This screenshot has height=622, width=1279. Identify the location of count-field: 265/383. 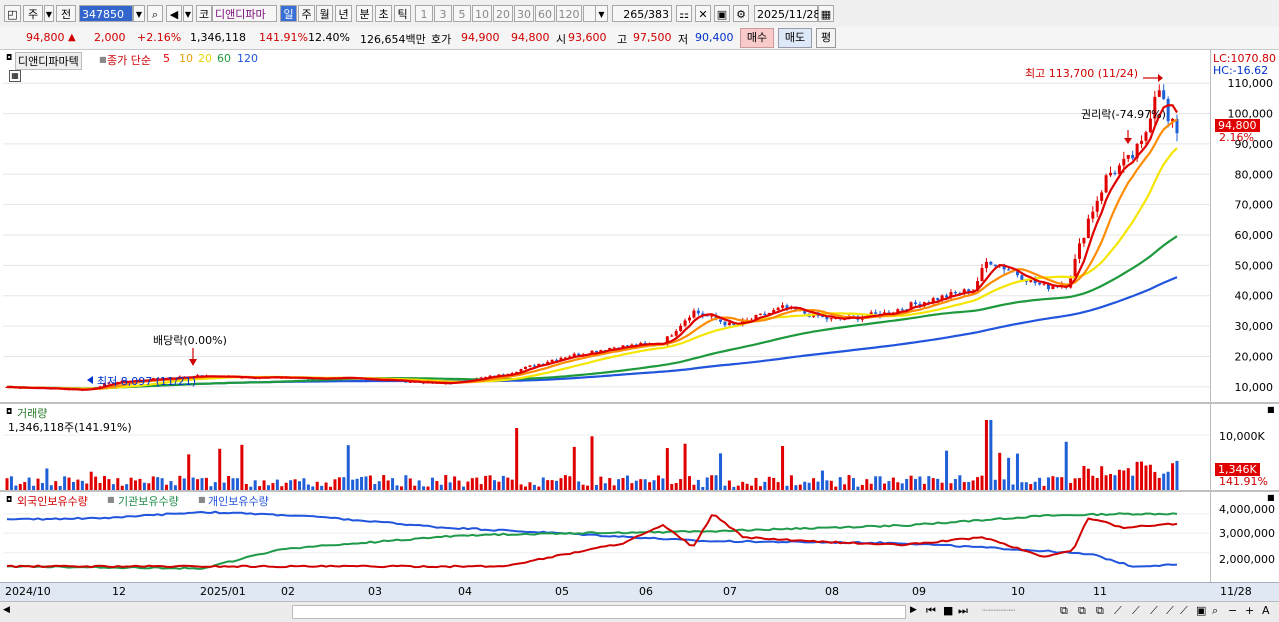
(642, 13).